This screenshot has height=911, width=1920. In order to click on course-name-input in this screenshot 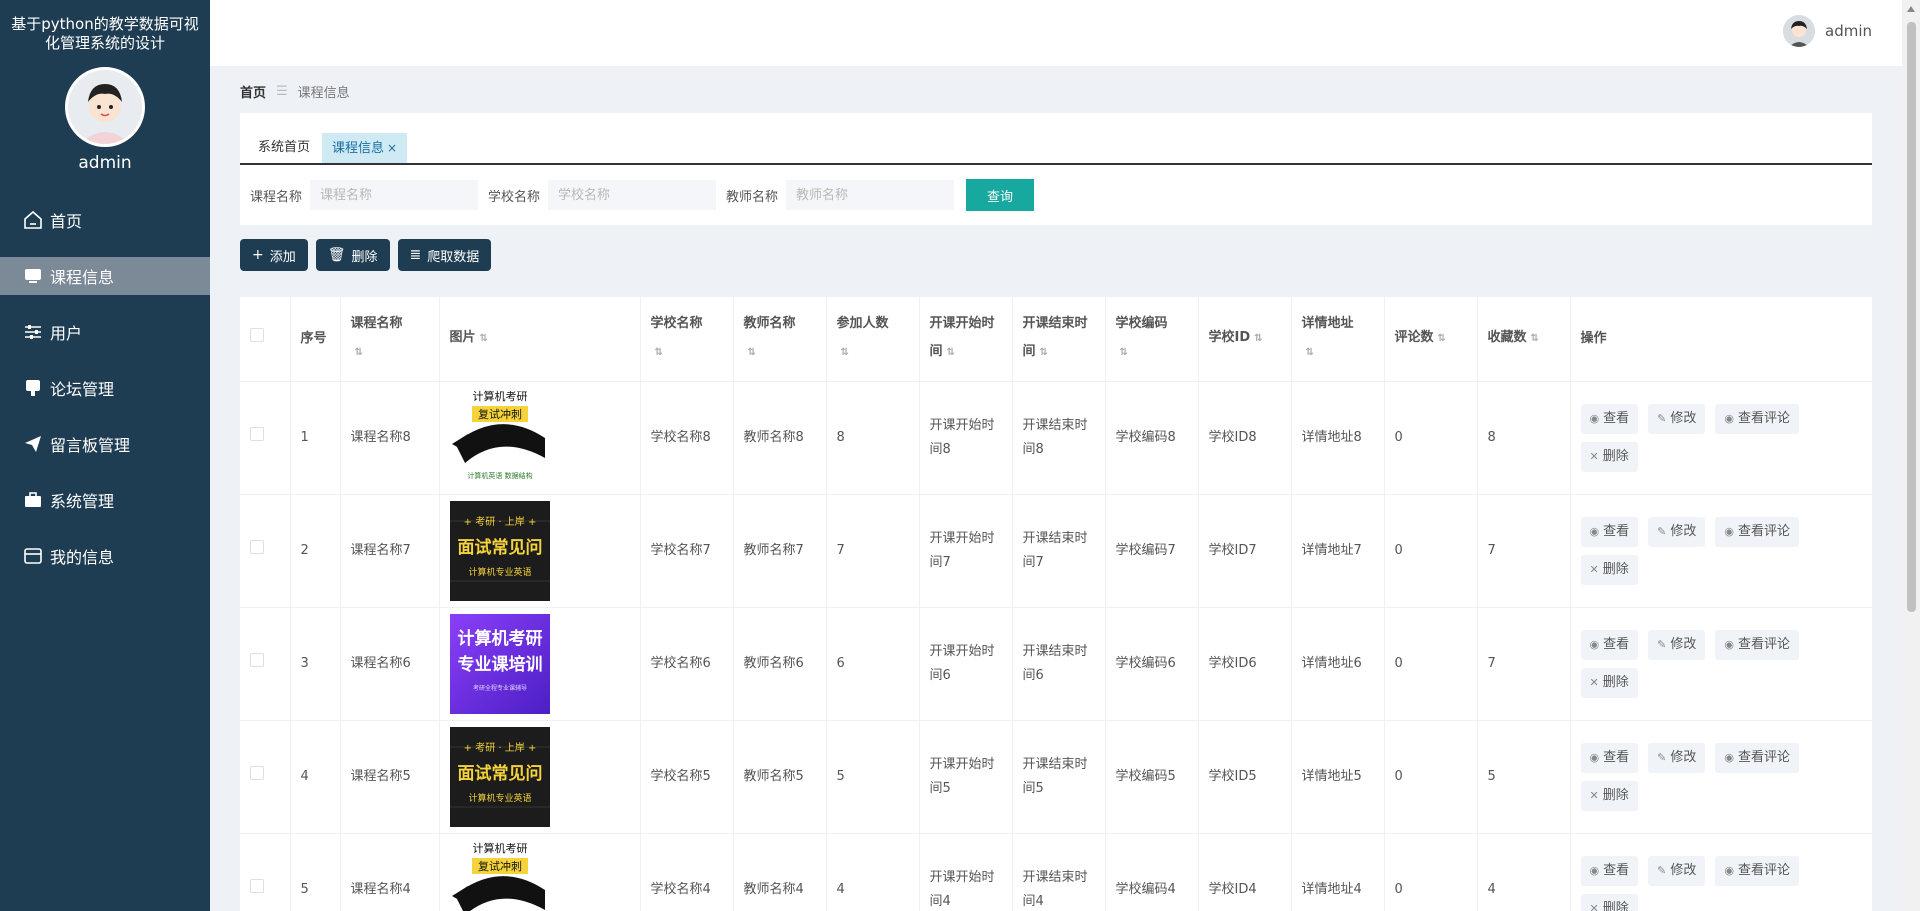, I will do `click(394, 195)`.